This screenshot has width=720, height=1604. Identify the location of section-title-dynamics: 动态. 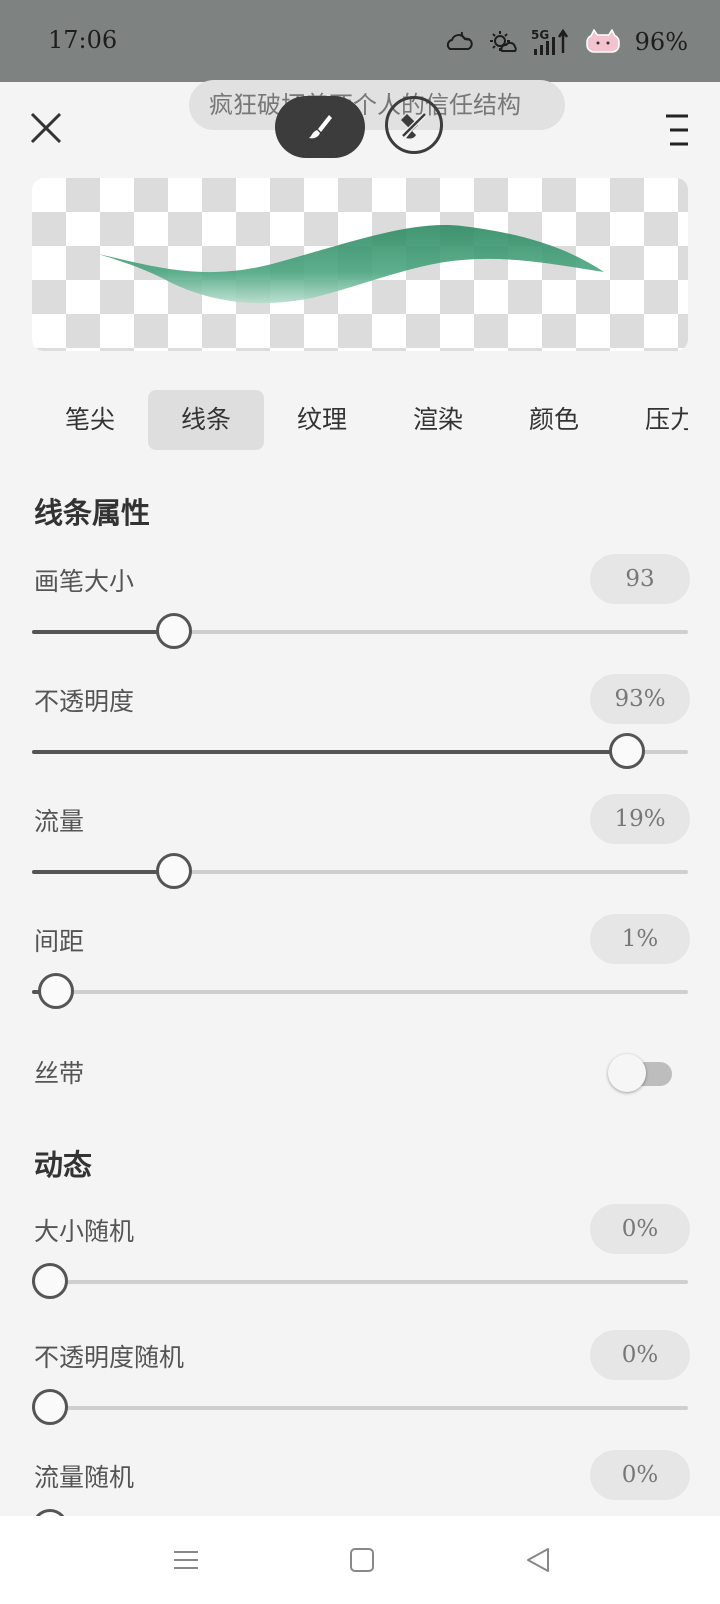
(63, 1165).